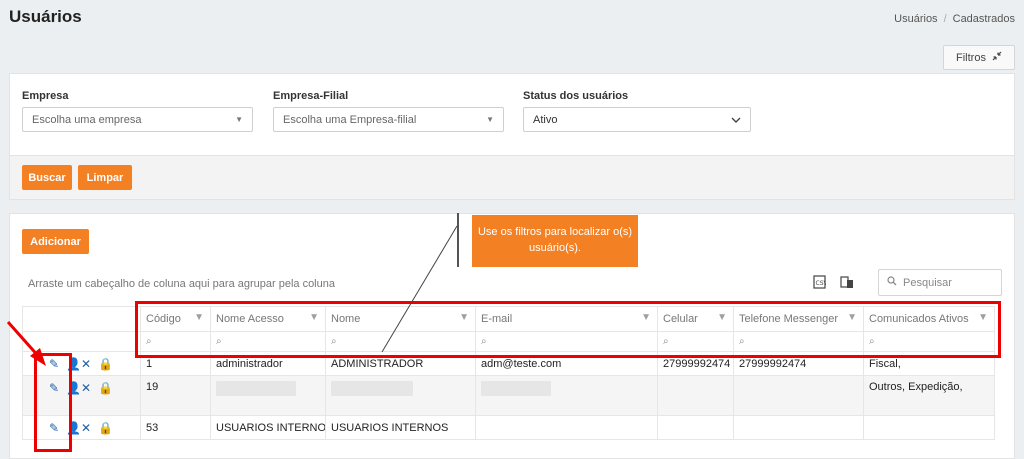 The width and height of the screenshot is (1024, 459). Describe the element at coordinates (45, 96) in the screenshot. I see `empresa-label: Empresa` at that location.